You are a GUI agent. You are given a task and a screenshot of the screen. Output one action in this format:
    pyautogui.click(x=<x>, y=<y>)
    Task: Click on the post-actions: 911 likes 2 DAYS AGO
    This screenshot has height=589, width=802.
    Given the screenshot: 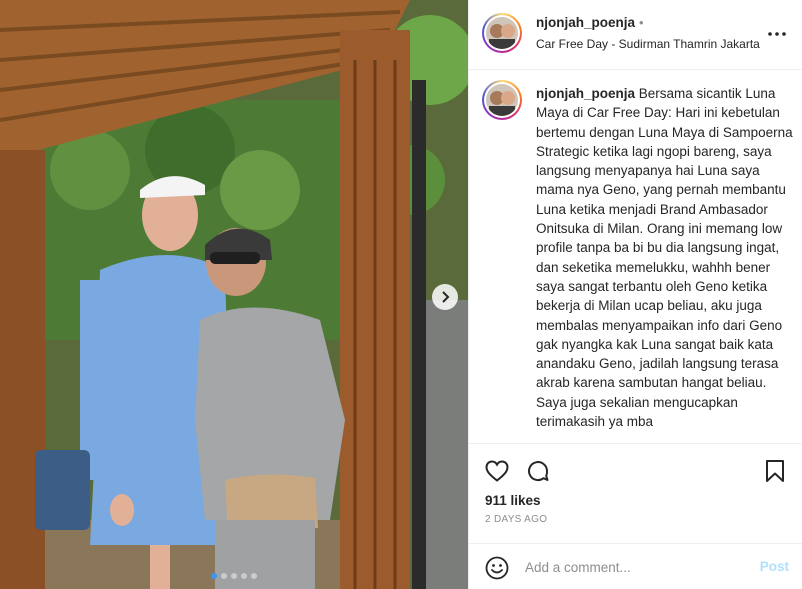 What is the action you would take?
    pyautogui.click(x=635, y=493)
    